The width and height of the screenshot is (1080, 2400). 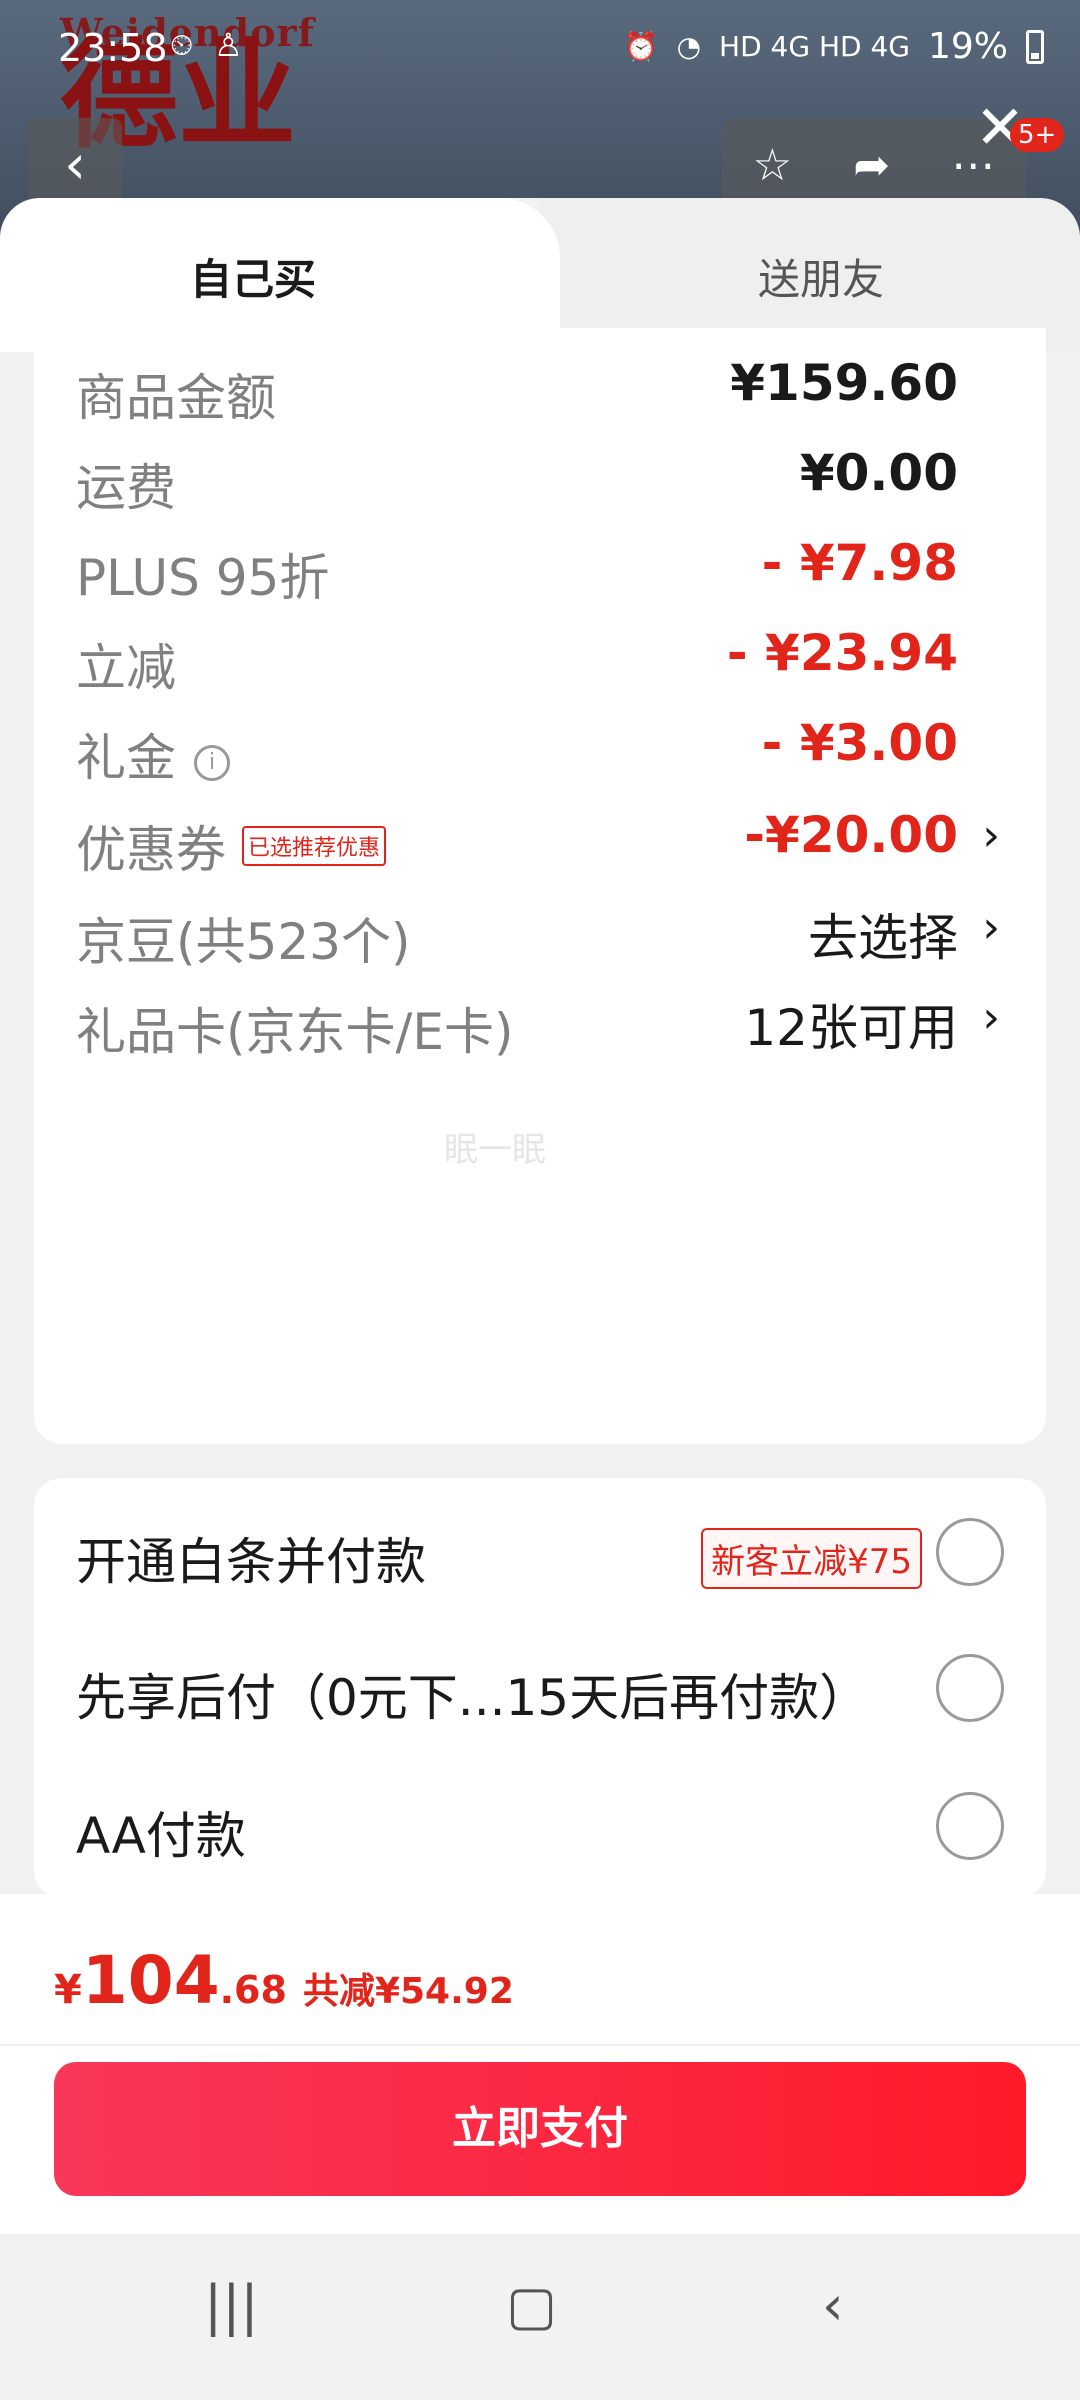 I want to click on back-icon: ‹, so click(x=833, y=2305).